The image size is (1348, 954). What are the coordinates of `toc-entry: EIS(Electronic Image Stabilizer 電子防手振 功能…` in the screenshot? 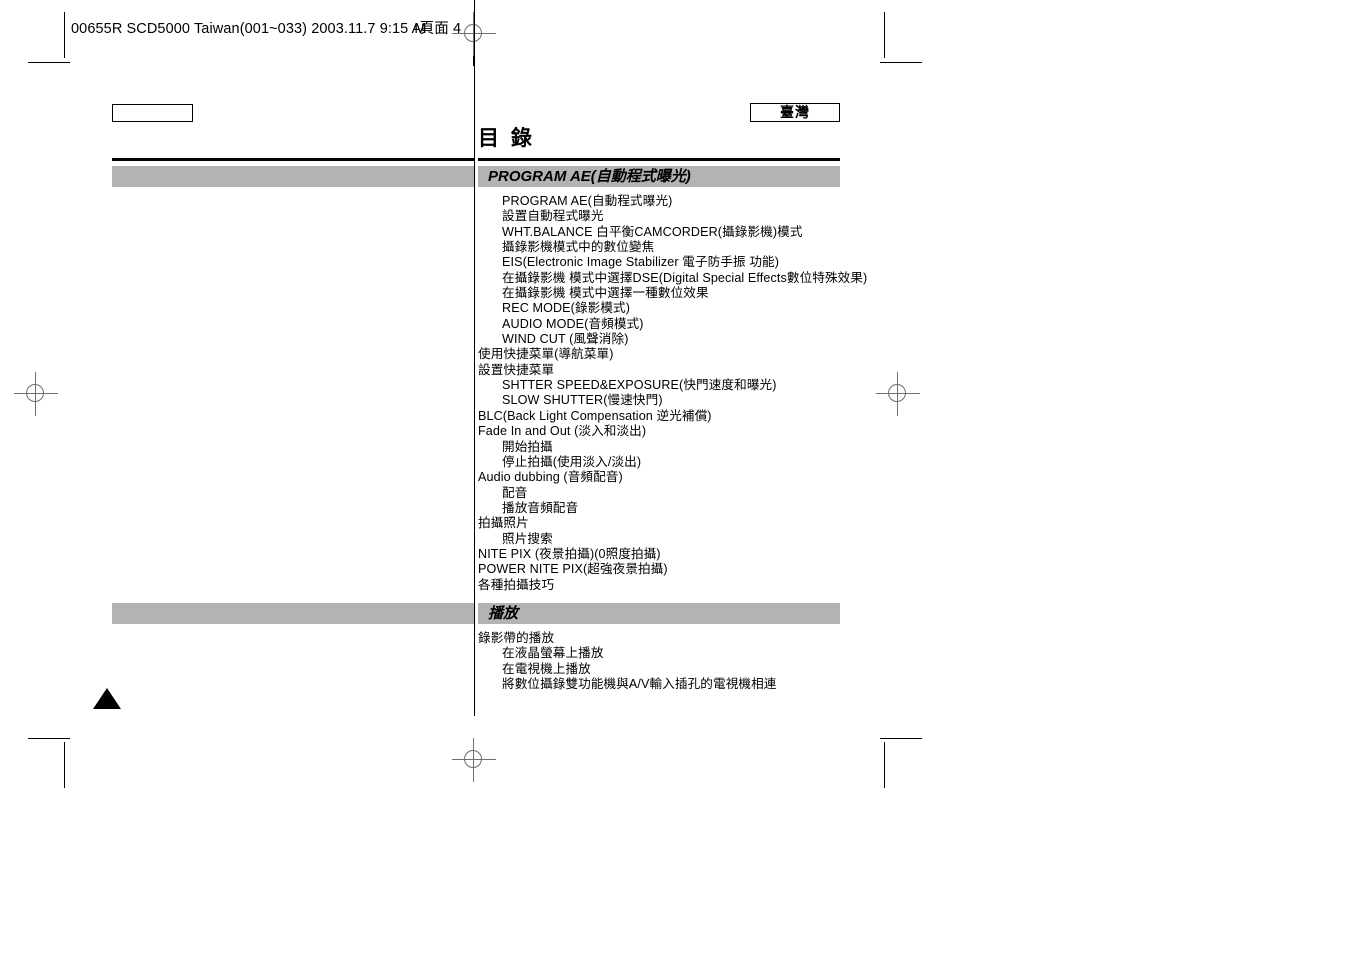 It's located at (641, 262).